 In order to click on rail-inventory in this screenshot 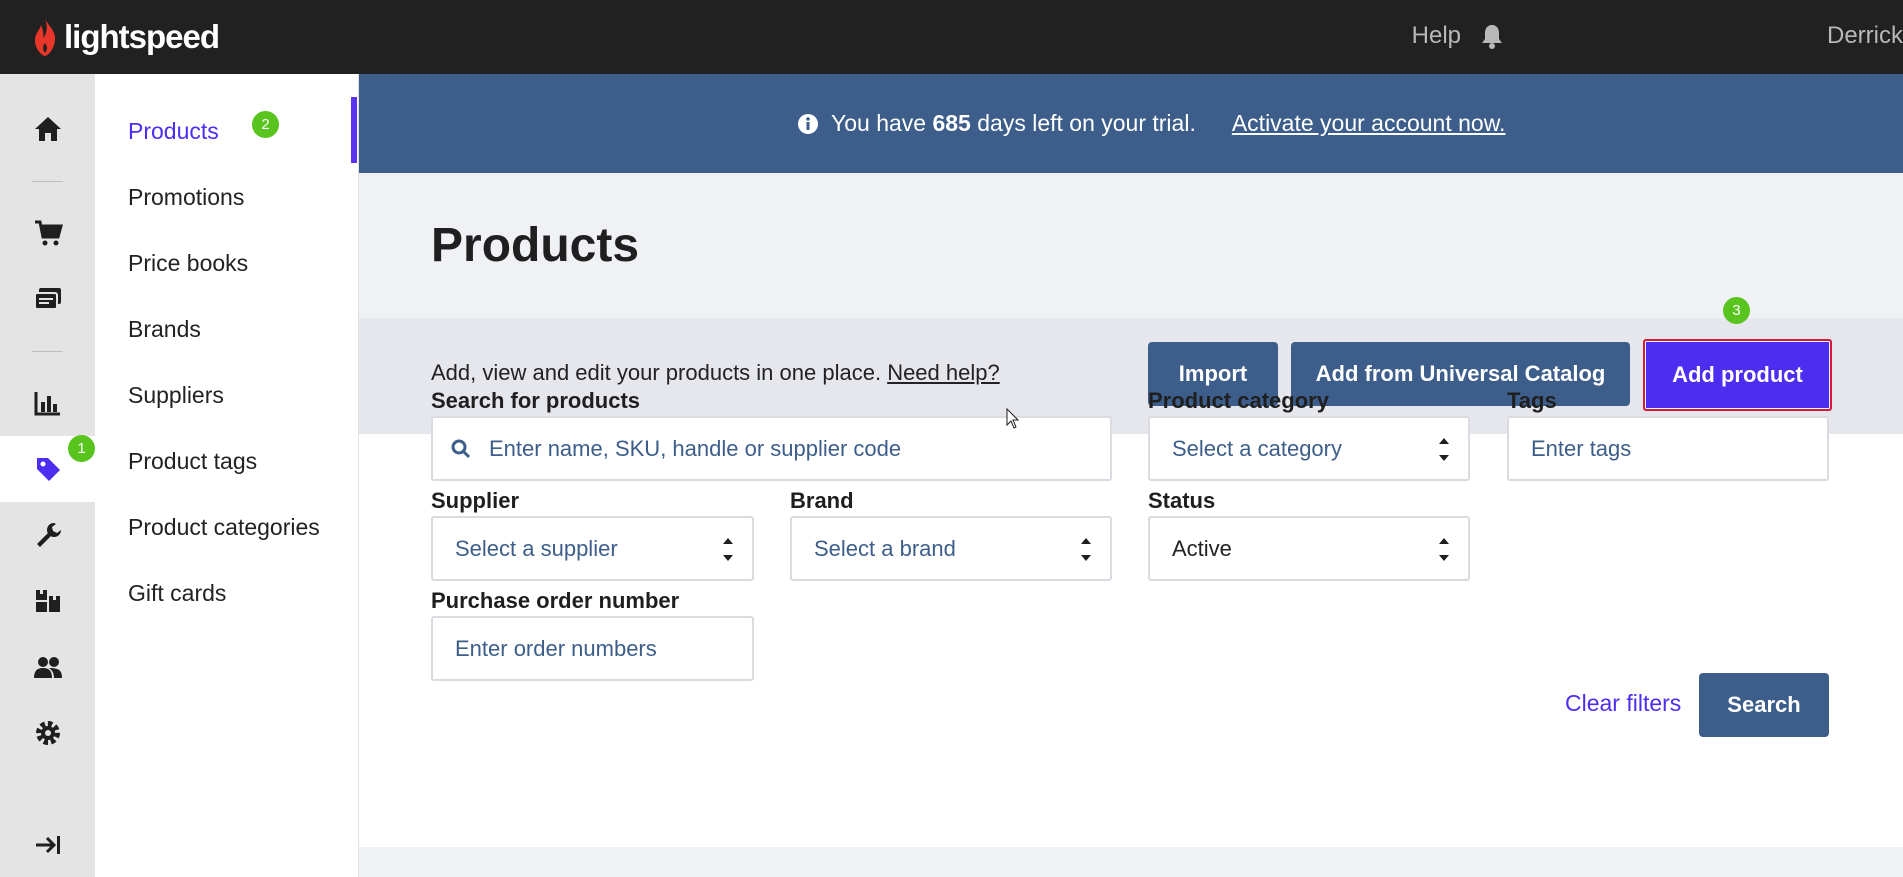, I will do `click(47, 601)`.